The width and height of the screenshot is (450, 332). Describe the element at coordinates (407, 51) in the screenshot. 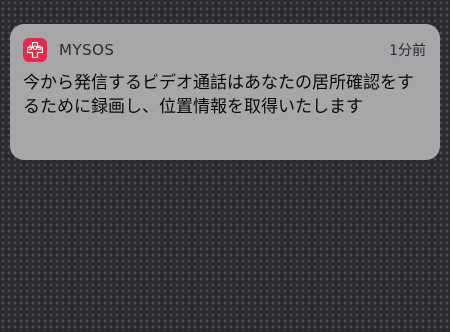

I see `notification-time: 1分前` at that location.